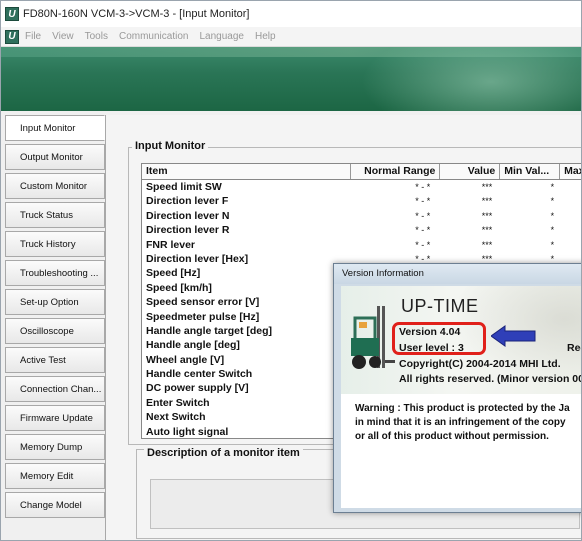 The height and width of the screenshot is (541, 582). Describe the element at coordinates (188, 230) in the screenshot. I see `cell-item: Direction lever R` at that location.